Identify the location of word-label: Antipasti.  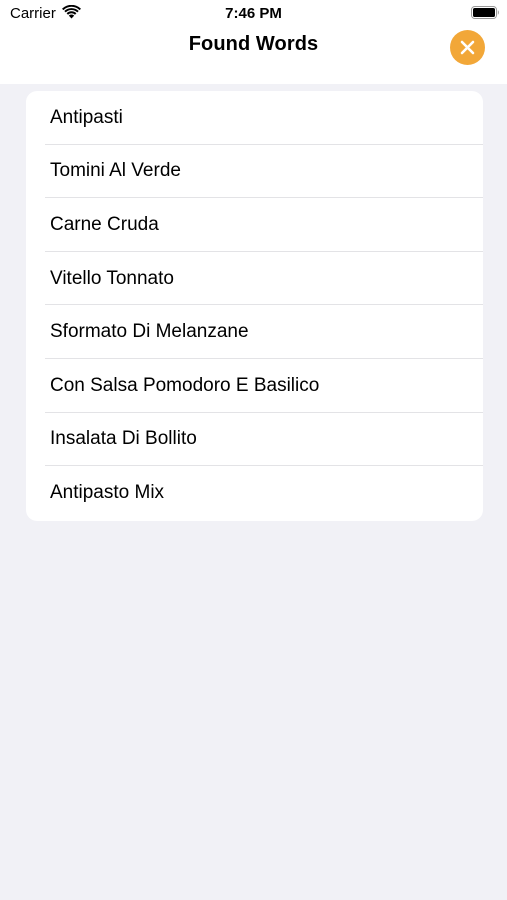
(86, 117).